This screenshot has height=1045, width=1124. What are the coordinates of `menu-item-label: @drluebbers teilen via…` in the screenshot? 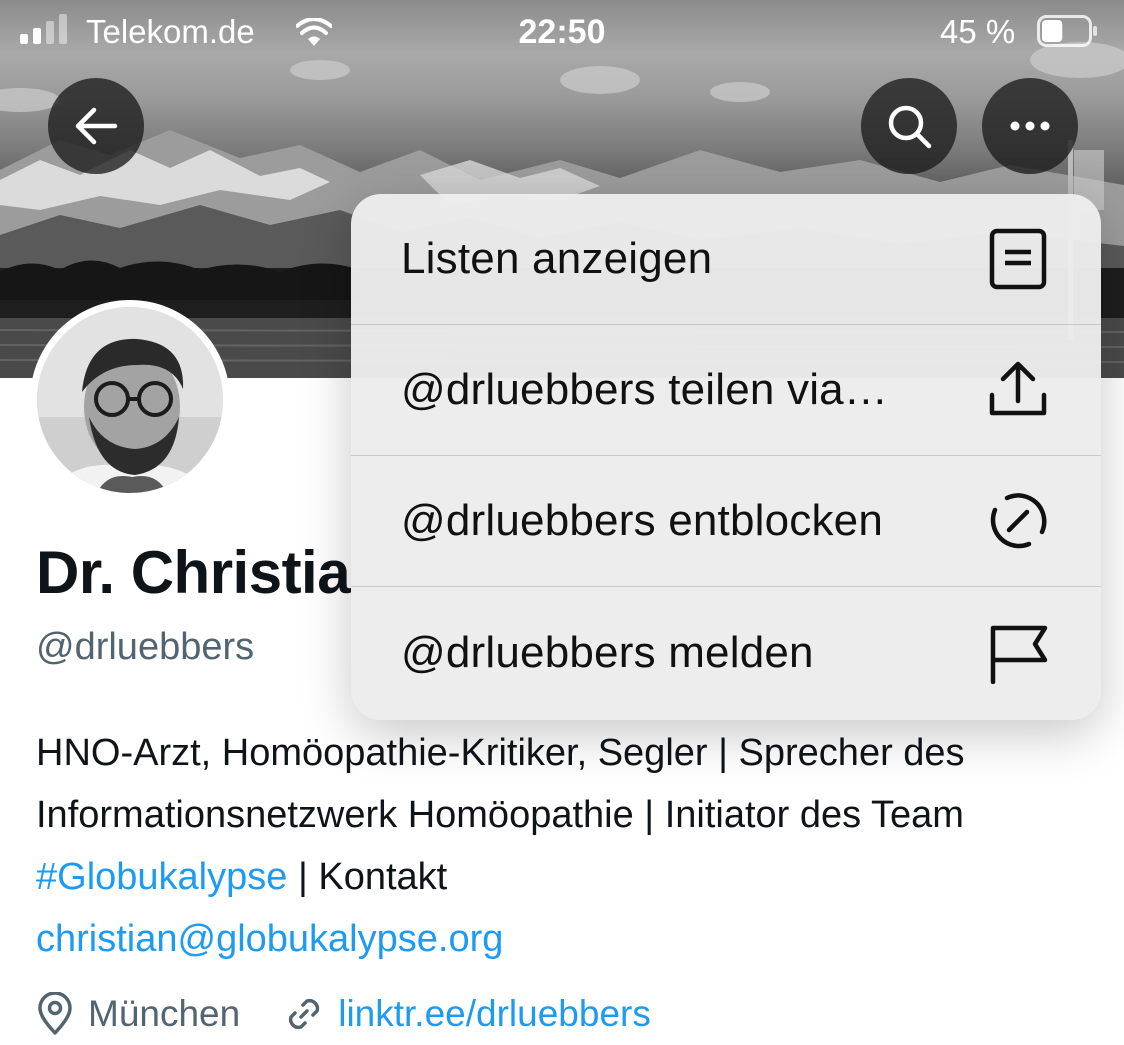 It's located at (645, 389).